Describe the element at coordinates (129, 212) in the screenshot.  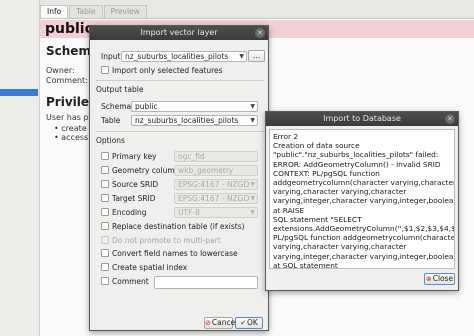
I see `encoding-label: Encoding` at that location.